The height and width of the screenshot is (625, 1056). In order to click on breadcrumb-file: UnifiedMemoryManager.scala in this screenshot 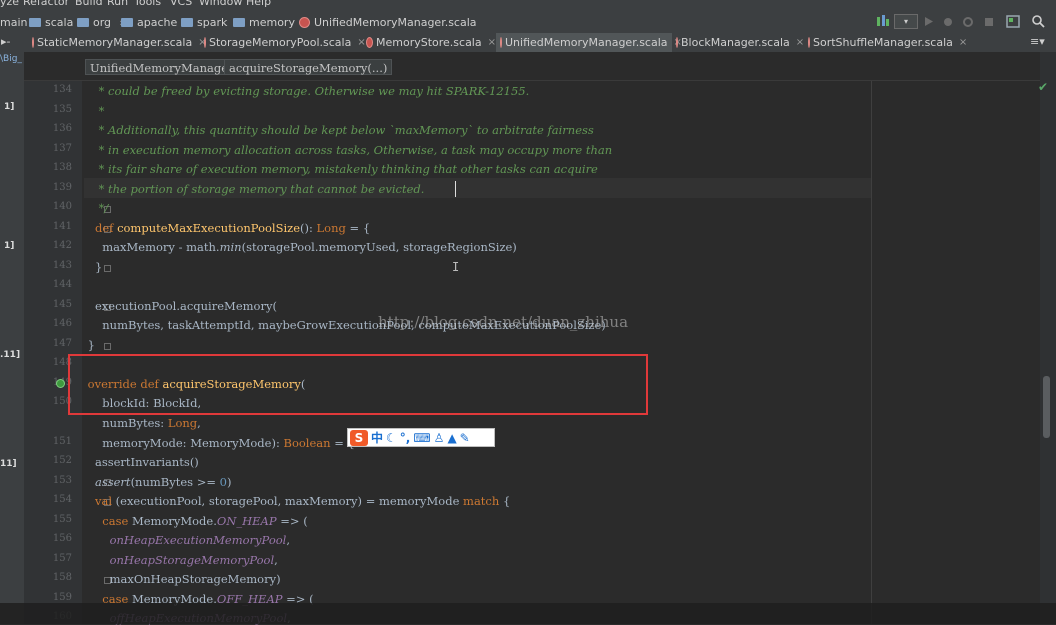, I will do `click(388, 22)`.